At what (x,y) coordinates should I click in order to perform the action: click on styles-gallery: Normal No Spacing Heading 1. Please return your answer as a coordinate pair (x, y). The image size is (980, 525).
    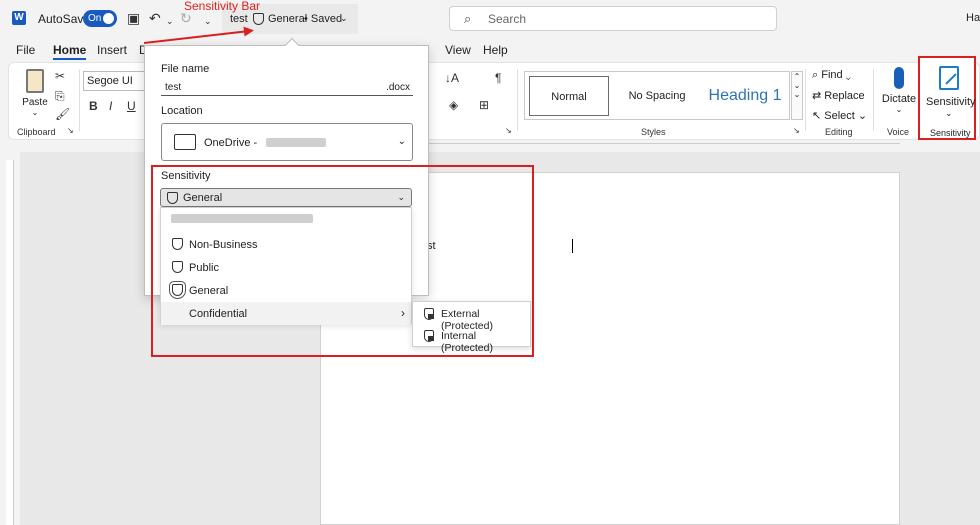
    Looking at the image, I should click on (657, 95).